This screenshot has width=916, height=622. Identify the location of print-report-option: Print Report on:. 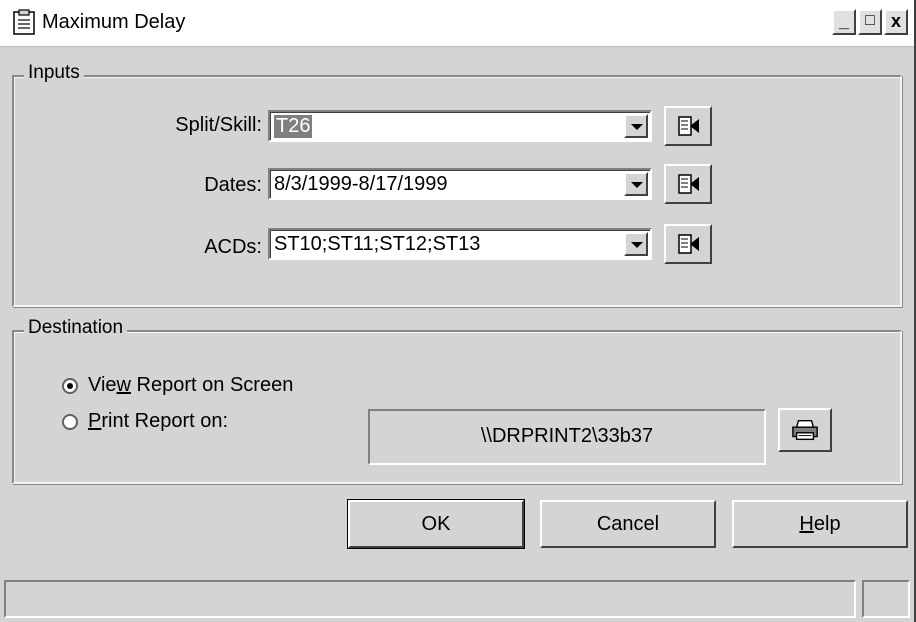
(145, 421).